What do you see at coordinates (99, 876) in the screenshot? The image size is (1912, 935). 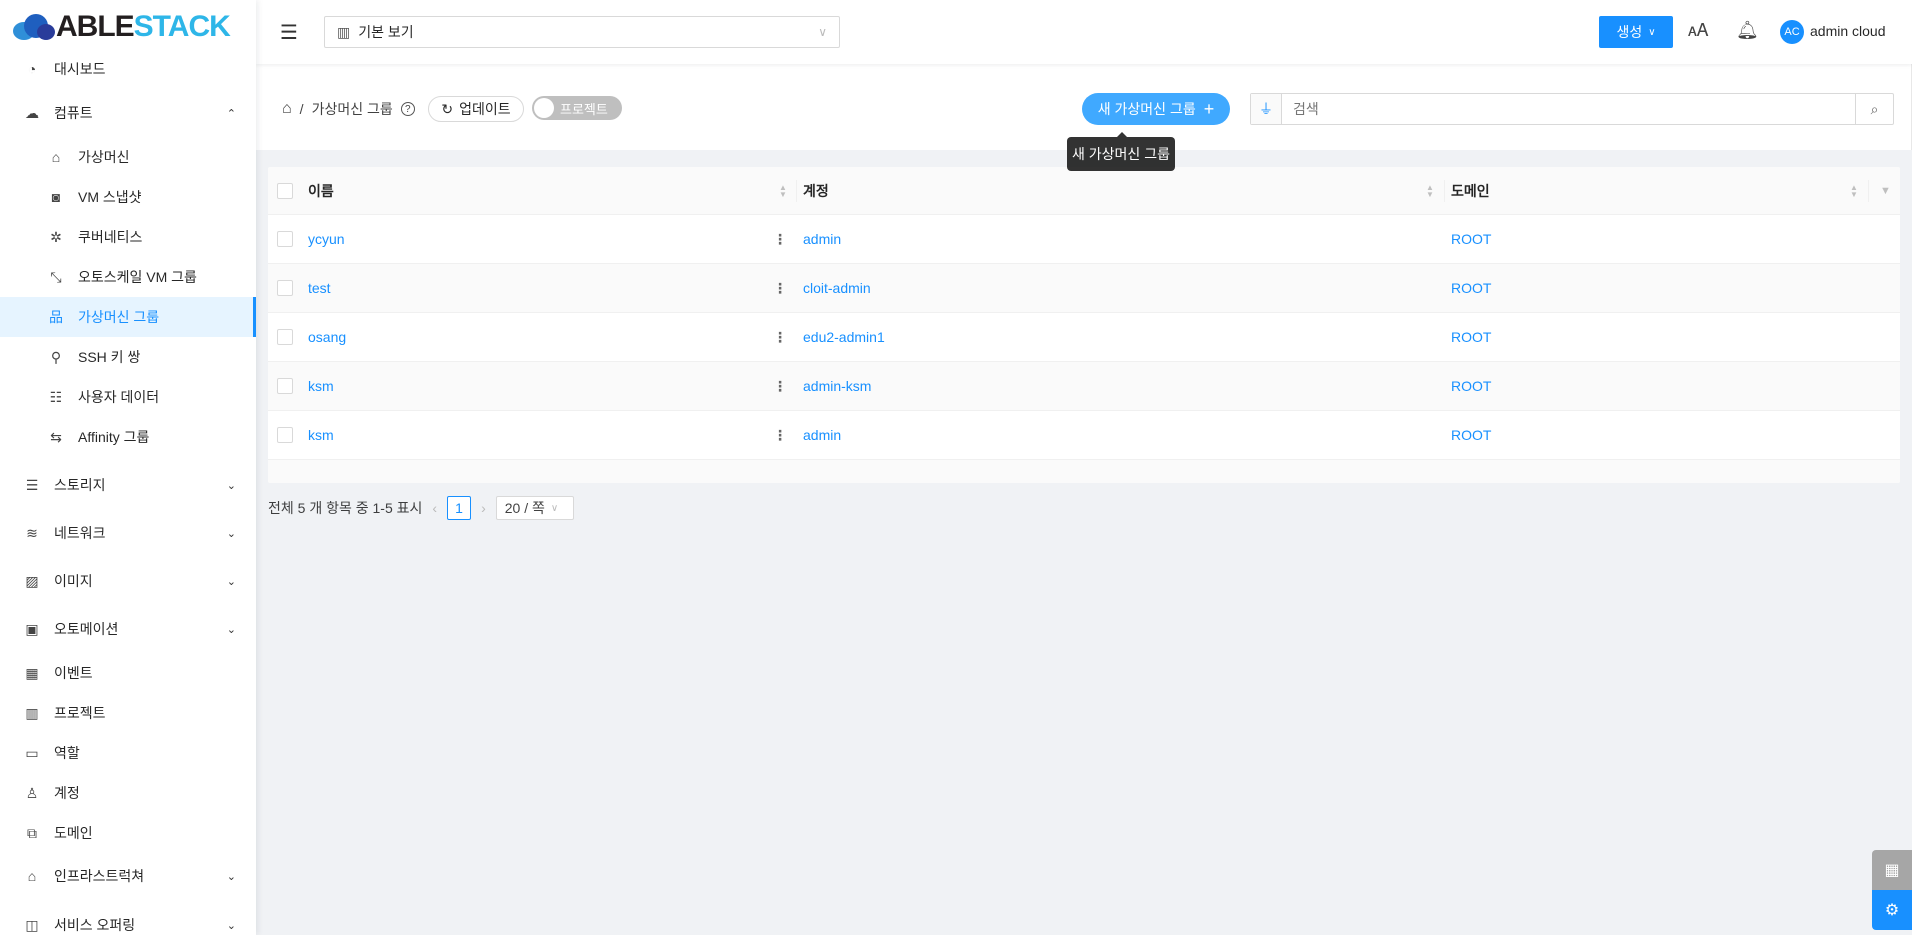 I see `sidebar-item-label: 인프라스트럭쳐` at bounding box center [99, 876].